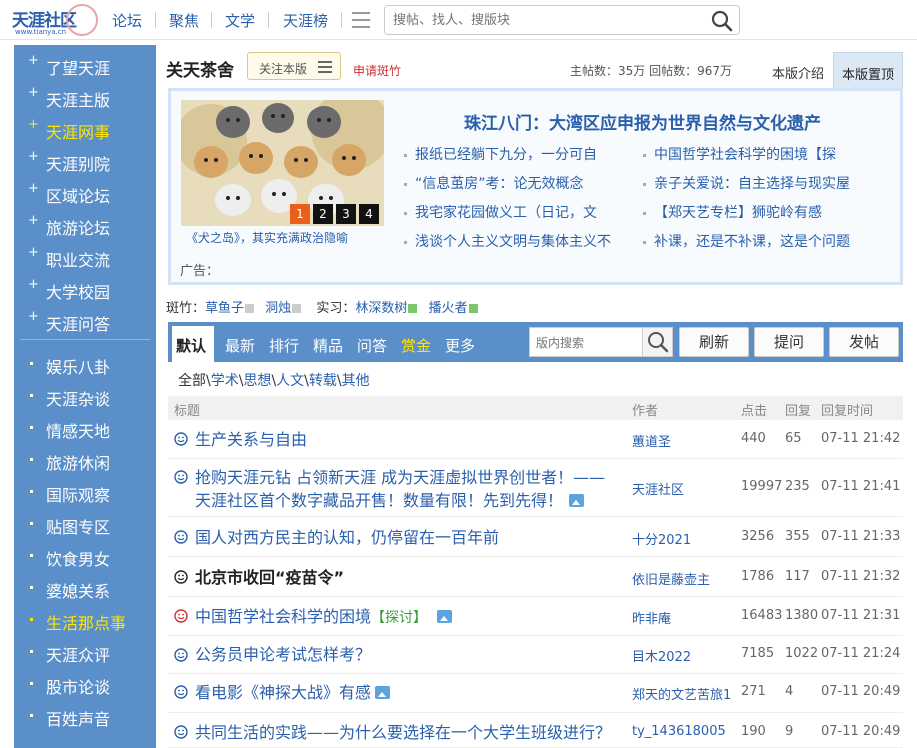  What do you see at coordinates (361, 20) in the screenshot?
I see `menu-icon` at bounding box center [361, 20].